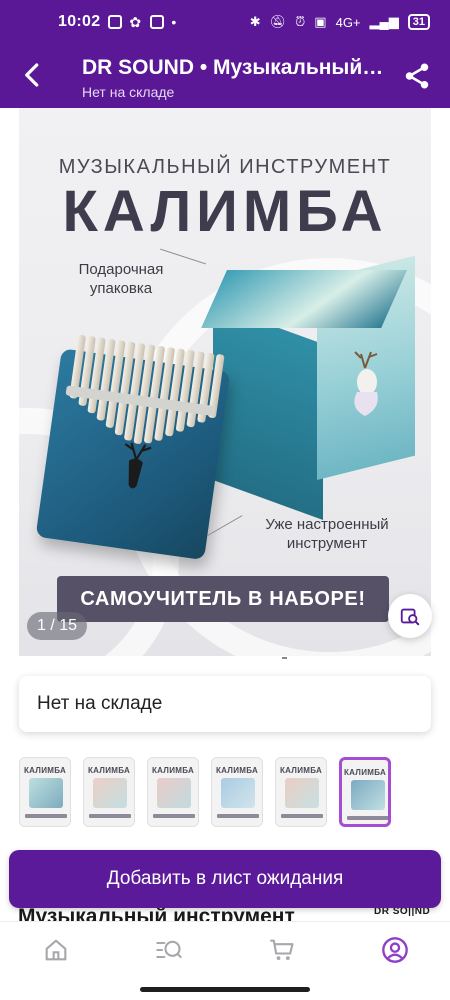 The image size is (450, 1000). Describe the element at coordinates (225, 211) in the screenshot. I see `promo-title: КАЛИМБА` at that location.